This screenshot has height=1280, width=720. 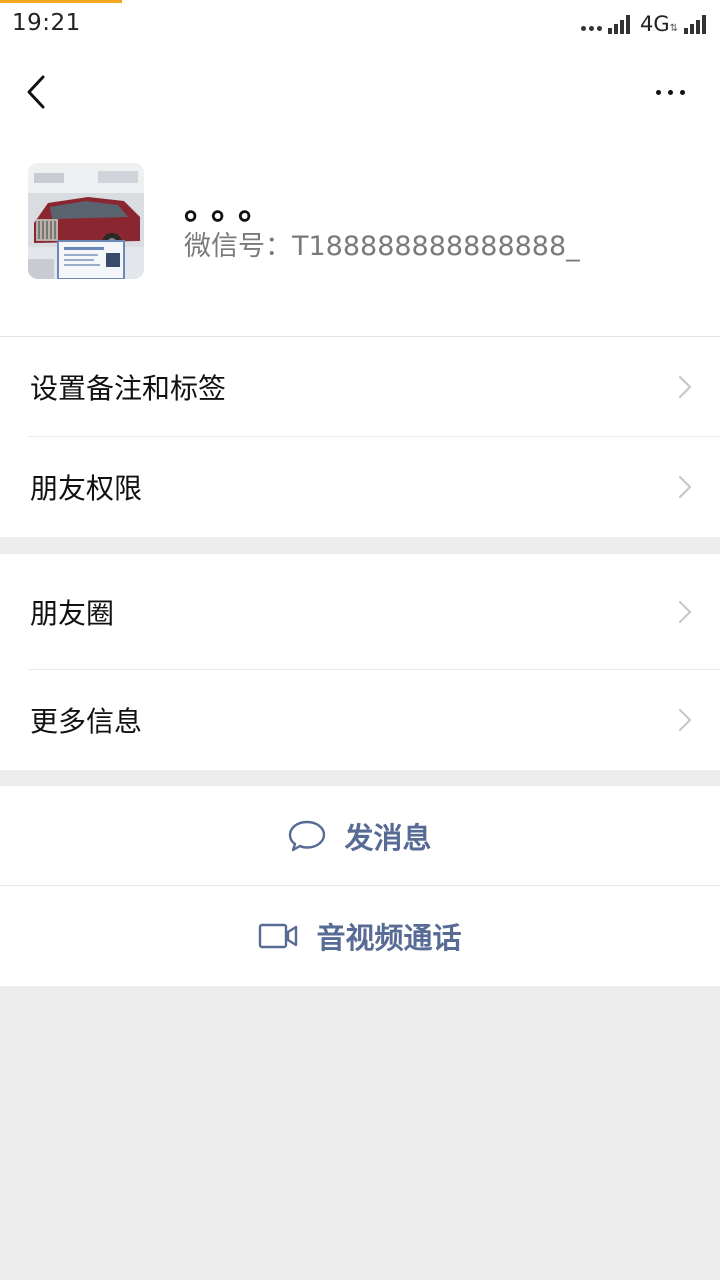 What do you see at coordinates (360, 487) in the screenshot?
I see `friend-permissions-item: 朋友权限` at bounding box center [360, 487].